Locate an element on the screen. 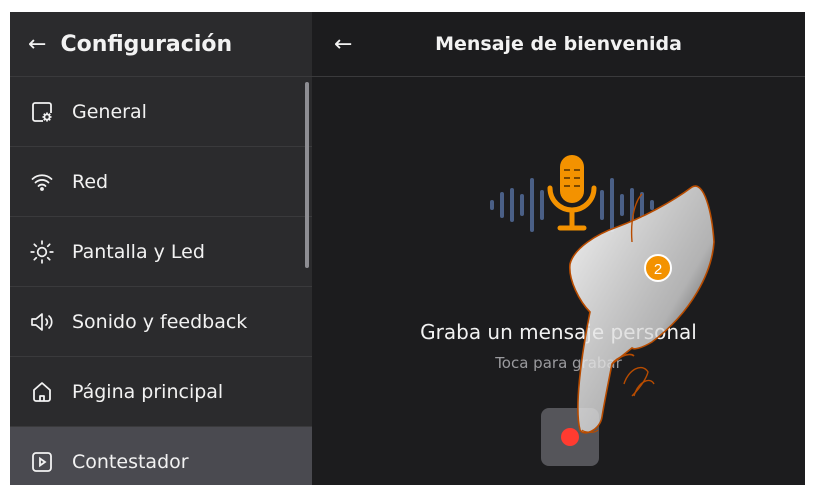  home-icon is located at coordinates (42, 392).